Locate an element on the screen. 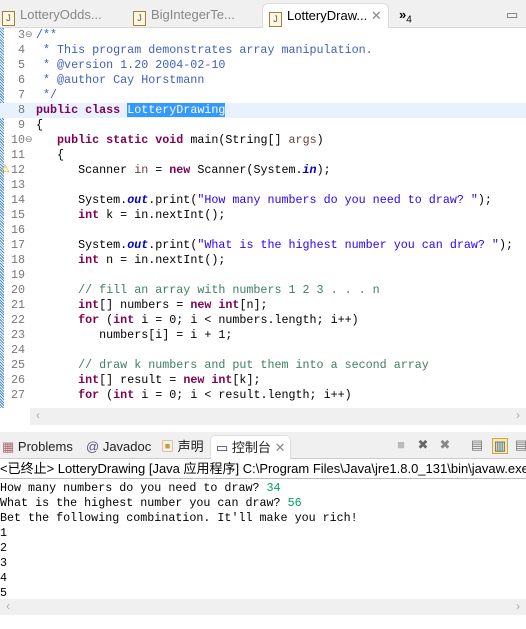  code-line: 11 { is located at coordinates (263, 155).